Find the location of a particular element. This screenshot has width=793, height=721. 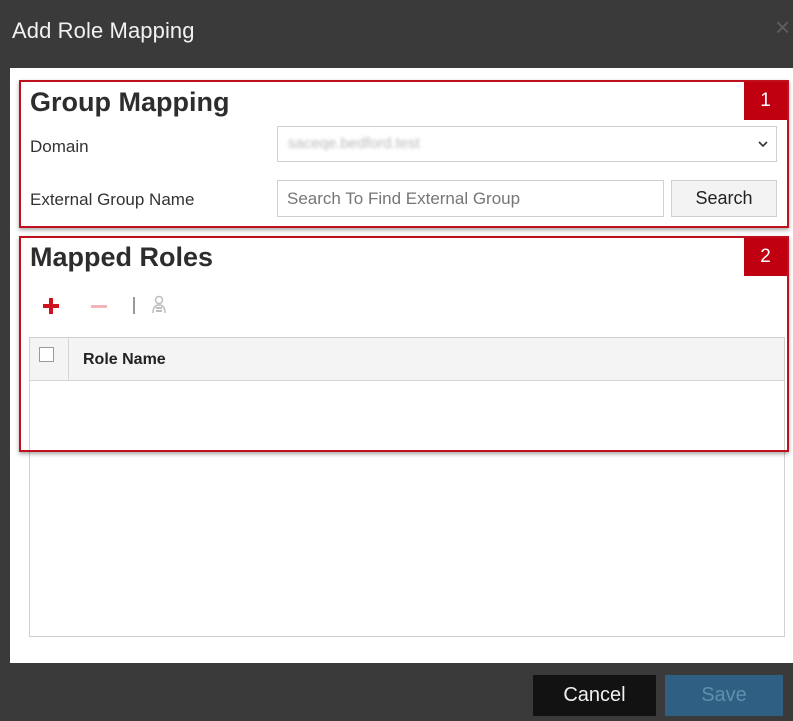

callout-number-2: 2 is located at coordinates (765, 257).